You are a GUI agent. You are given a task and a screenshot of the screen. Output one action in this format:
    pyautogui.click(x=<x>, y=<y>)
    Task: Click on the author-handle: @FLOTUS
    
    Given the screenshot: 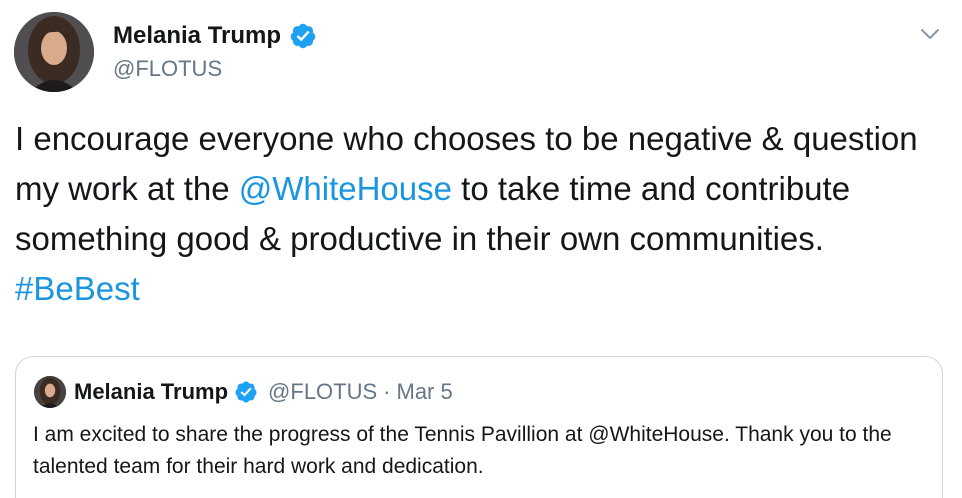 What is the action you would take?
    pyautogui.click(x=167, y=69)
    